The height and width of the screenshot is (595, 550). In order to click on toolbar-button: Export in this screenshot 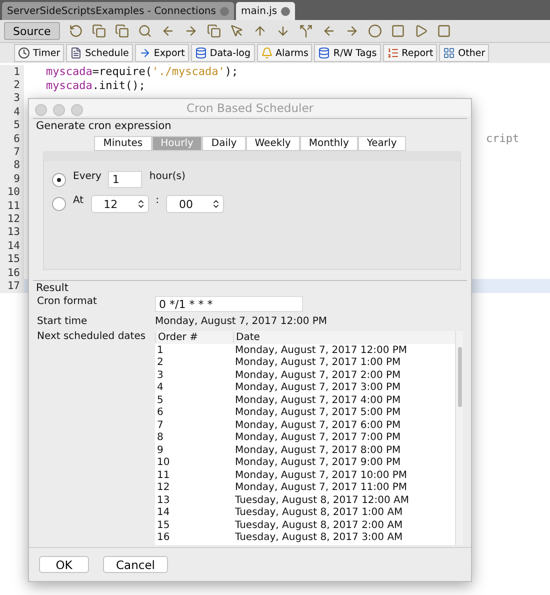, I will do `click(161, 53)`.